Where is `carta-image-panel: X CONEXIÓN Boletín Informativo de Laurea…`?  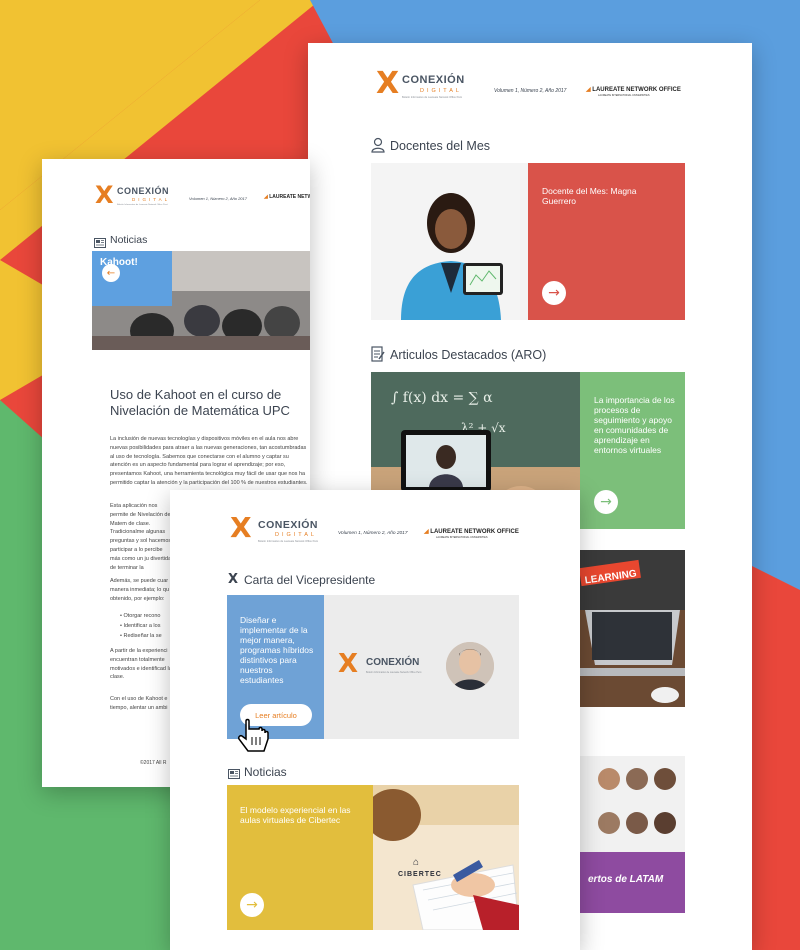 carta-image-panel: X CONEXIÓN Boletín Informativo de Laurea… is located at coordinates (421, 667).